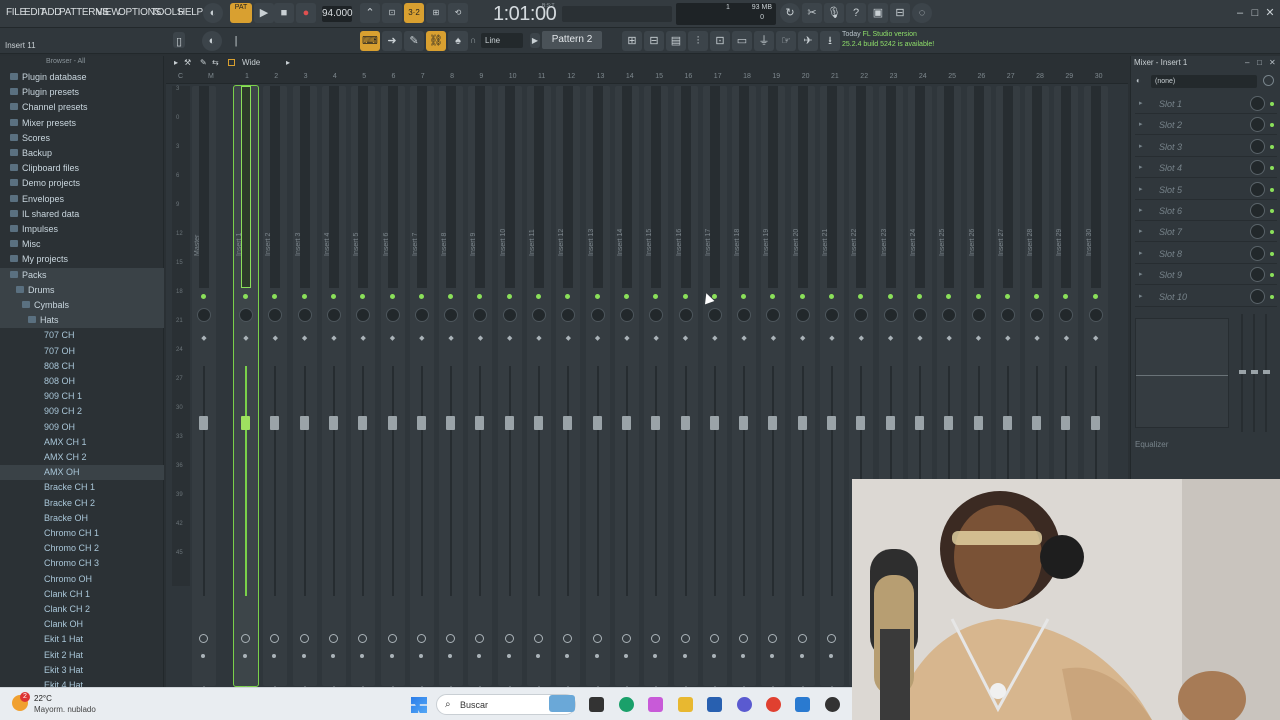 The image size is (1280, 720). What do you see at coordinates (392, 13) in the screenshot?
I see `wait-input-icon: ⊡` at bounding box center [392, 13].